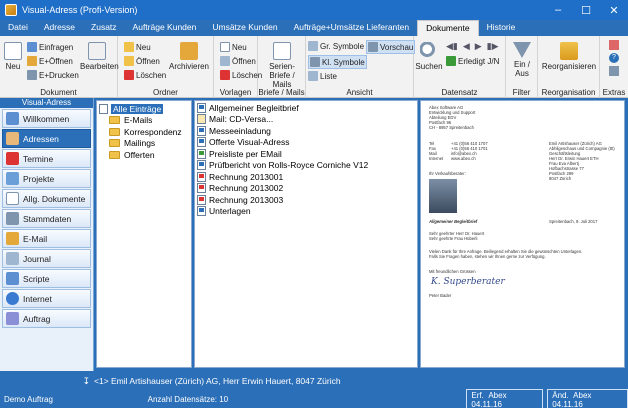  Describe the element at coordinates (47, 381) in the screenshot. I see `expand-icon: ↧` at that location.